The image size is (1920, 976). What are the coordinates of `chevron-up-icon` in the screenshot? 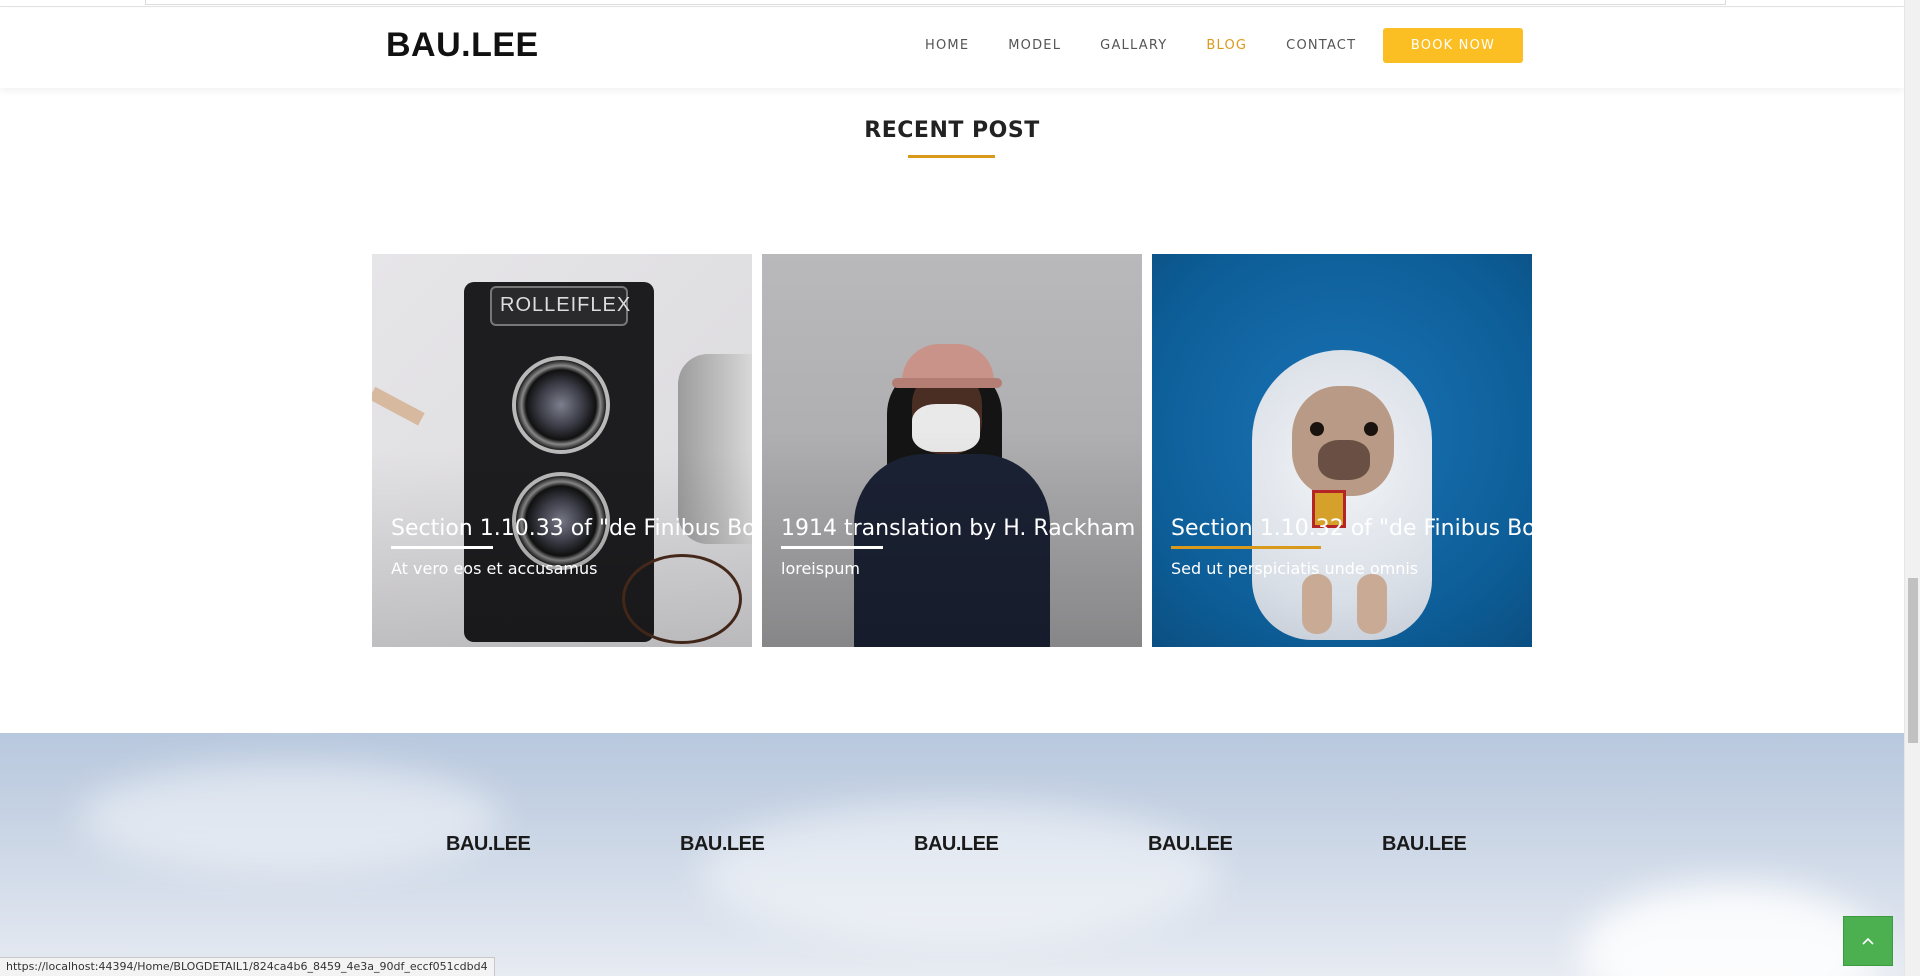 It's located at (1868, 941).